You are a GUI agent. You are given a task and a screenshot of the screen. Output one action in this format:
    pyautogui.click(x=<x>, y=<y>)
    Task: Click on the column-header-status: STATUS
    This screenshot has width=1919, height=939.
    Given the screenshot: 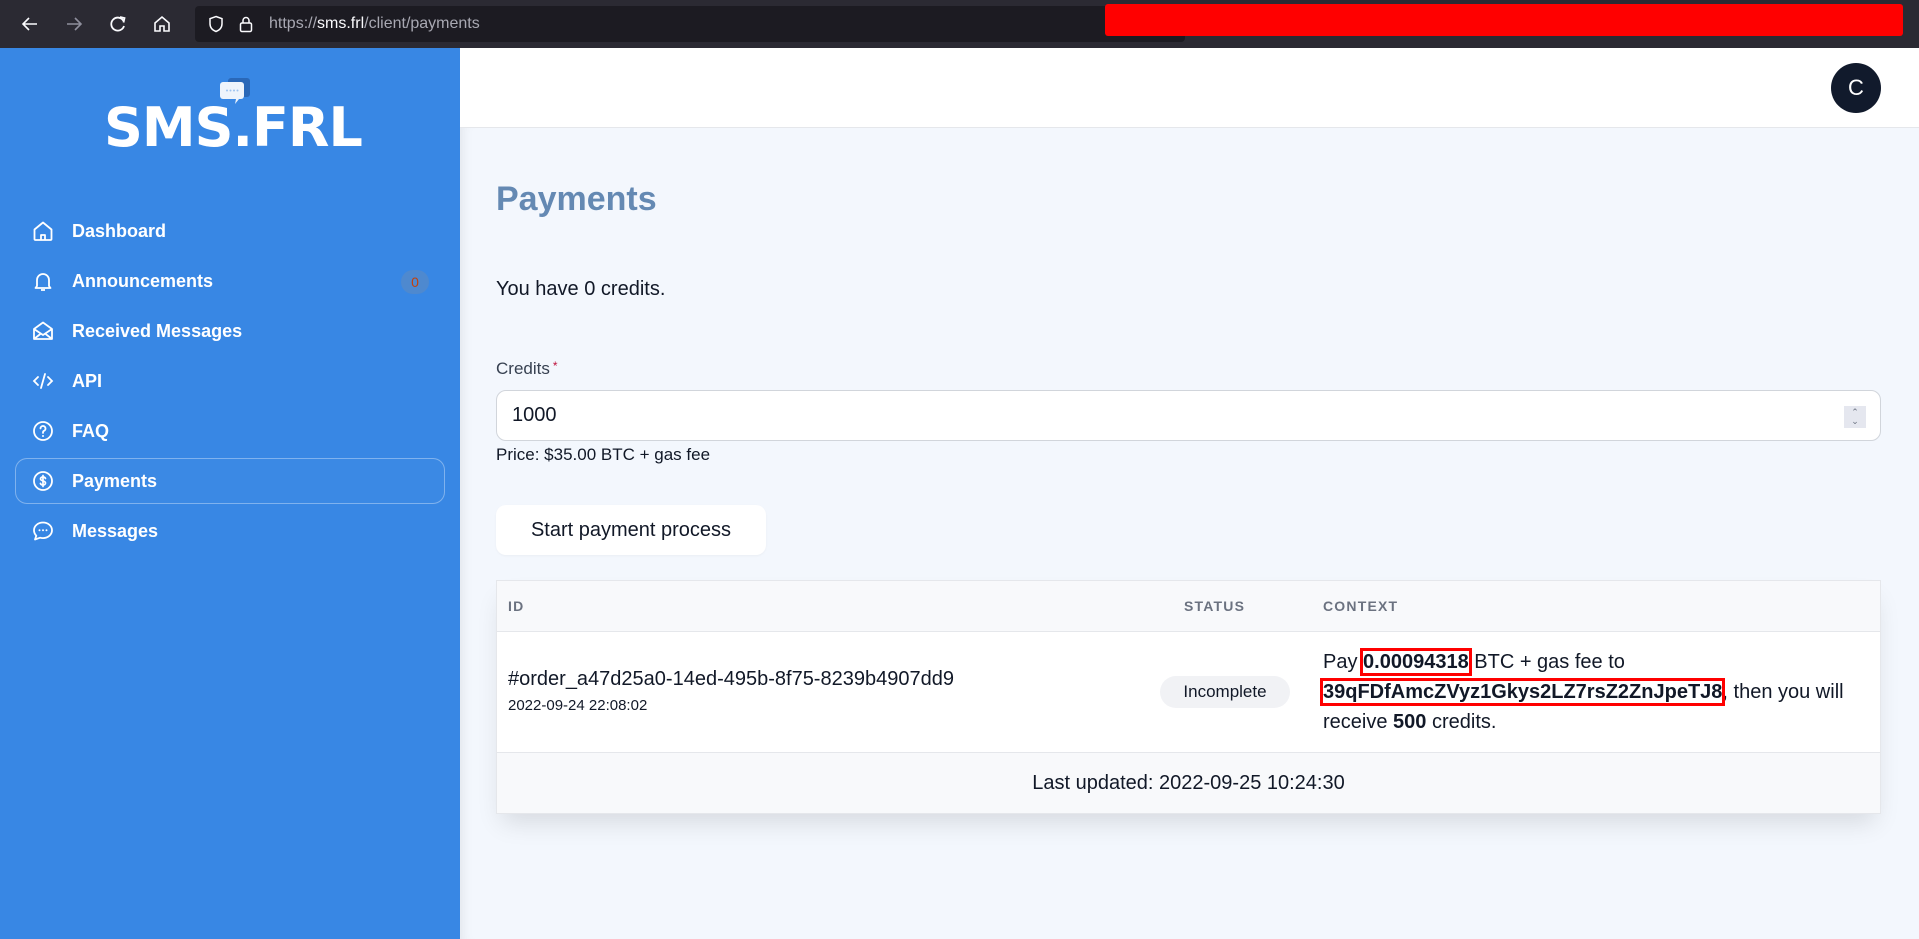 What is the action you would take?
    pyautogui.click(x=1215, y=606)
    